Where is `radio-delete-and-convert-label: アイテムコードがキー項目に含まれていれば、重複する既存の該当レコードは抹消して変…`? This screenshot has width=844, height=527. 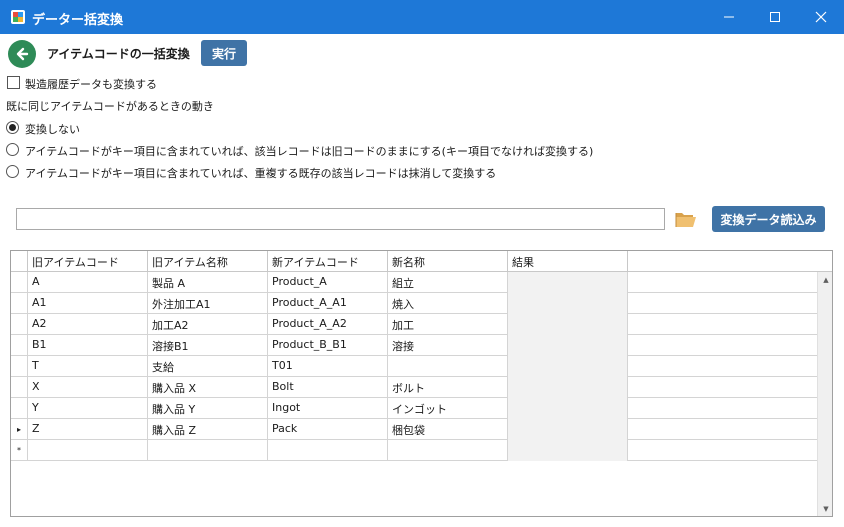 radio-delete-and-convert-label: アイテムコードがキー項目に含まれていれば、重複する既存の該当レコードは抹消して変… is located at coordinates (260, 173).